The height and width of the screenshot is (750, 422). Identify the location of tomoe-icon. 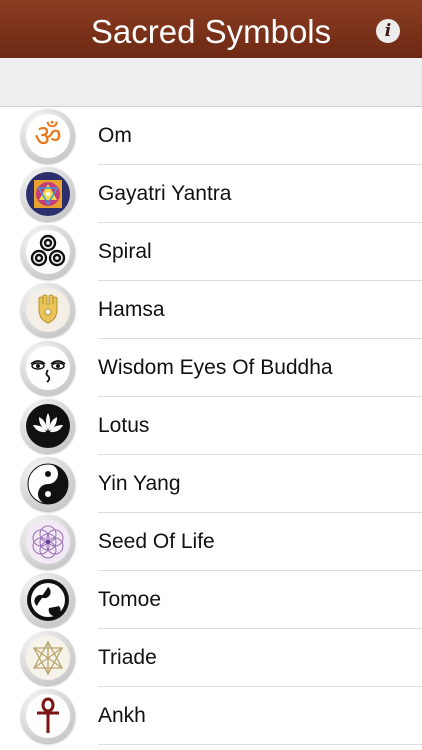
(48, 600).